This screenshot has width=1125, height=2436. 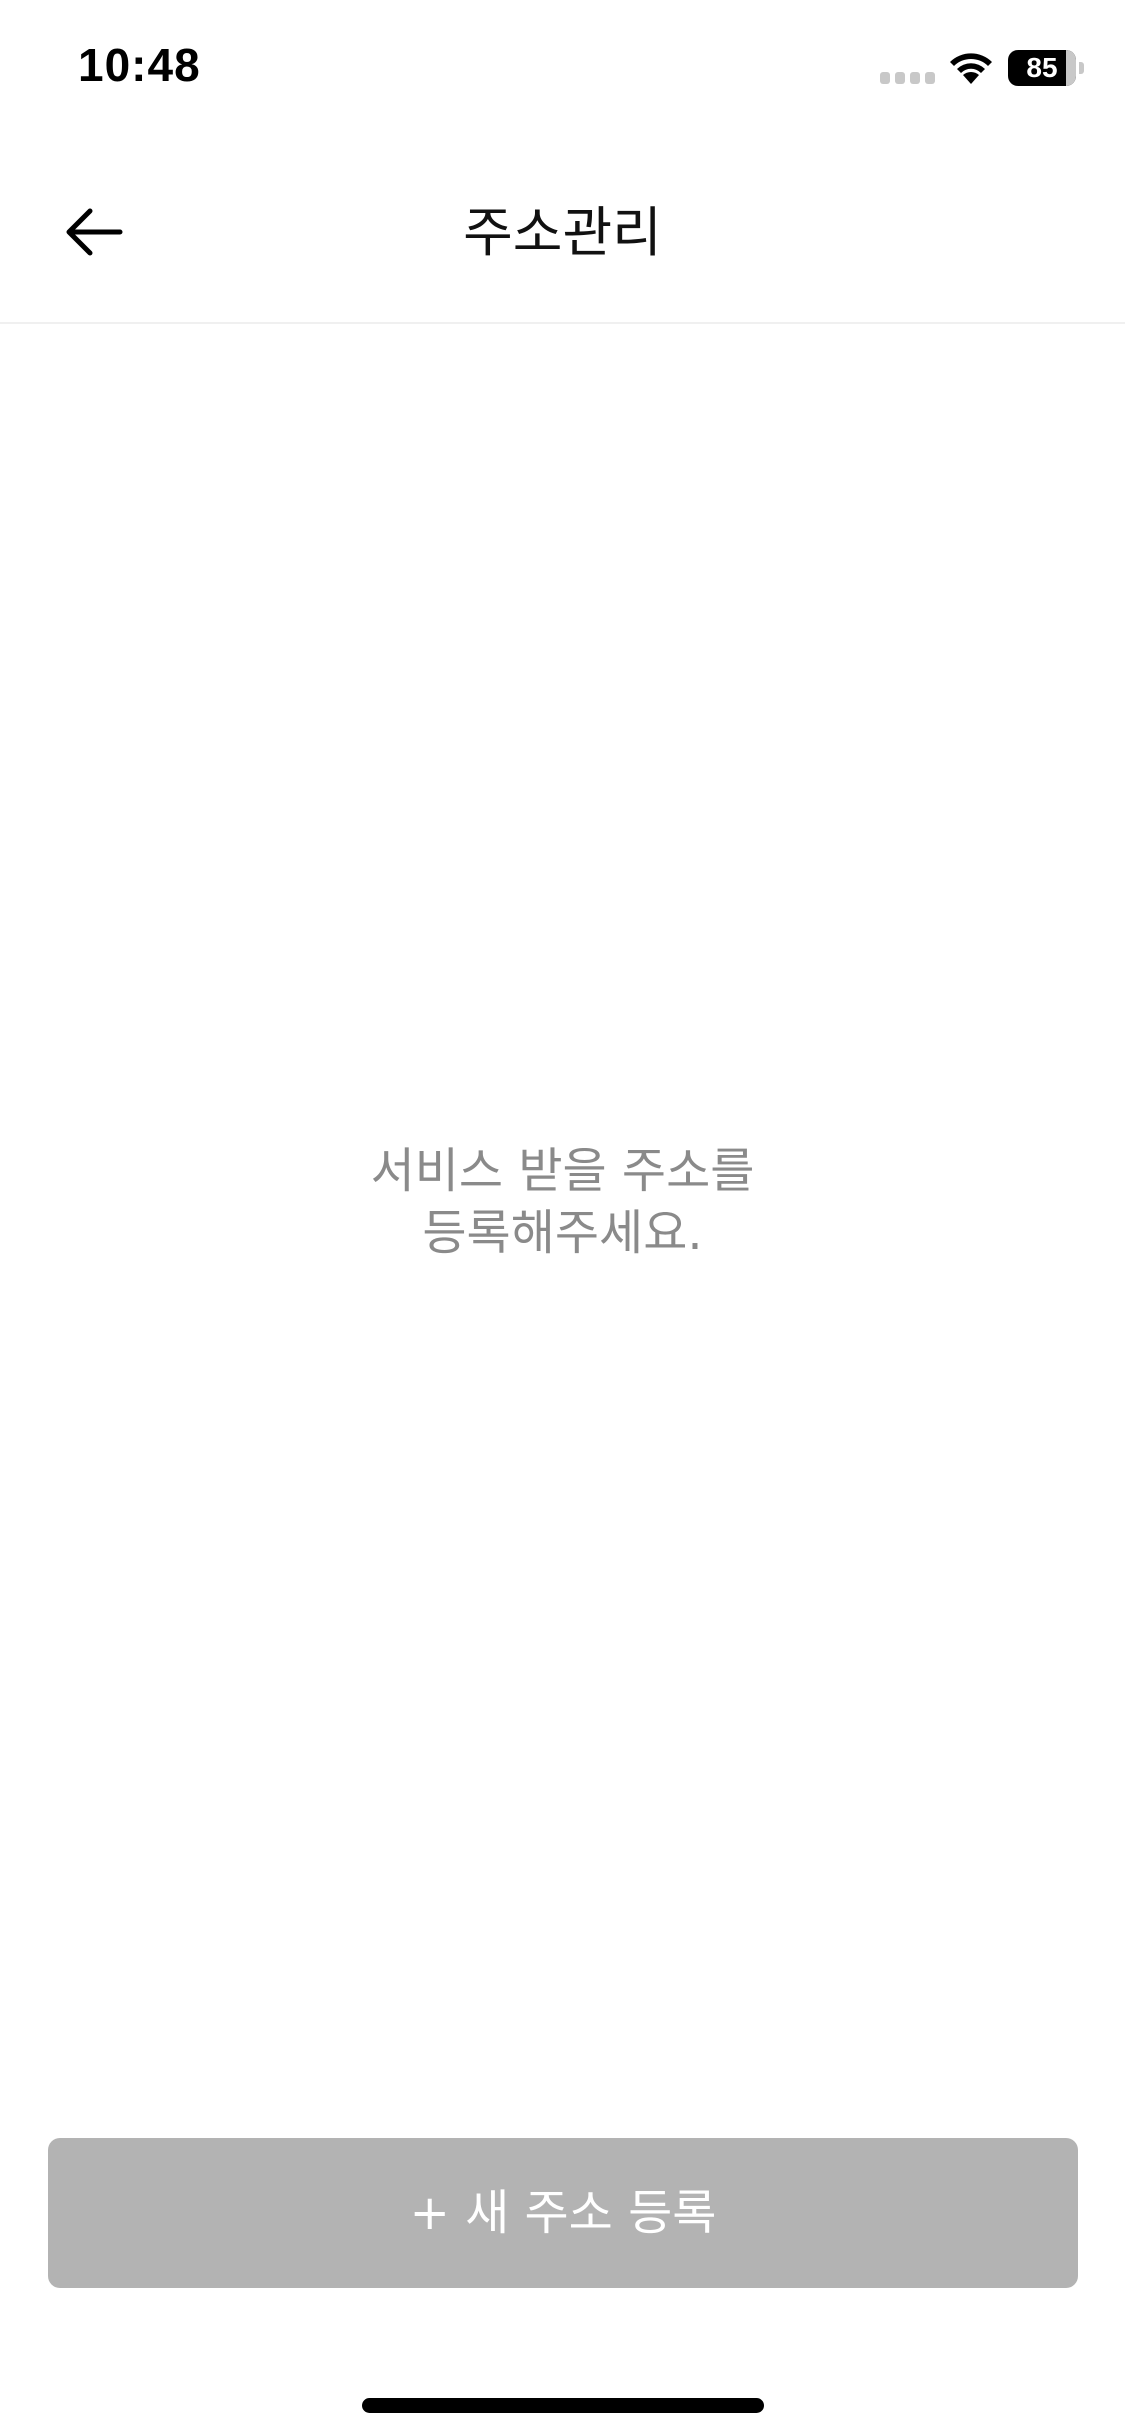 What do you see at coordinates (562, 1233) in the screenshot?
I see `empty-state-line-2: 등록해주세요.` at bounding box center [562, 1233].